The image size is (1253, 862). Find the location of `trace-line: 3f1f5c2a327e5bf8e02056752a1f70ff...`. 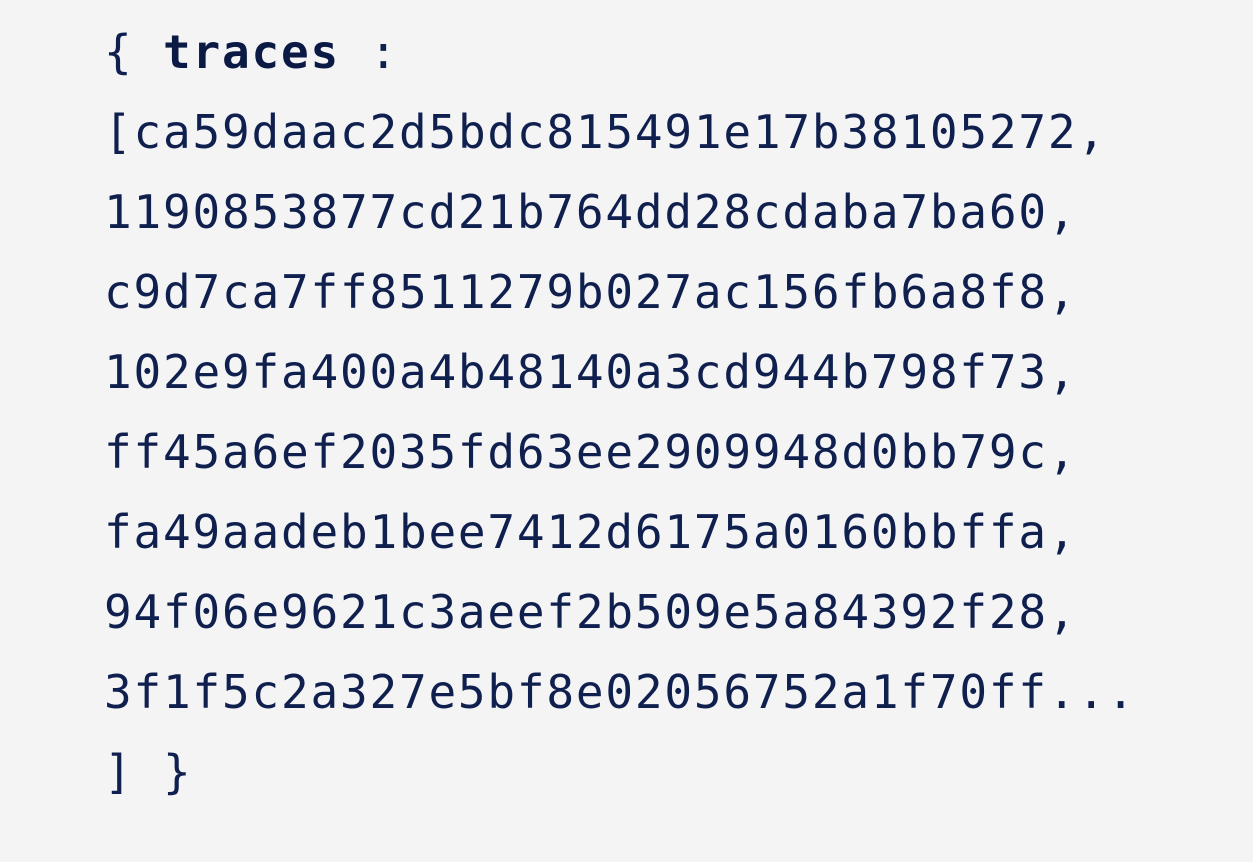

trace-line: 3f1f5c2a327e5bf8e02056752a1f70ff... is located at coordinates (620, 692).